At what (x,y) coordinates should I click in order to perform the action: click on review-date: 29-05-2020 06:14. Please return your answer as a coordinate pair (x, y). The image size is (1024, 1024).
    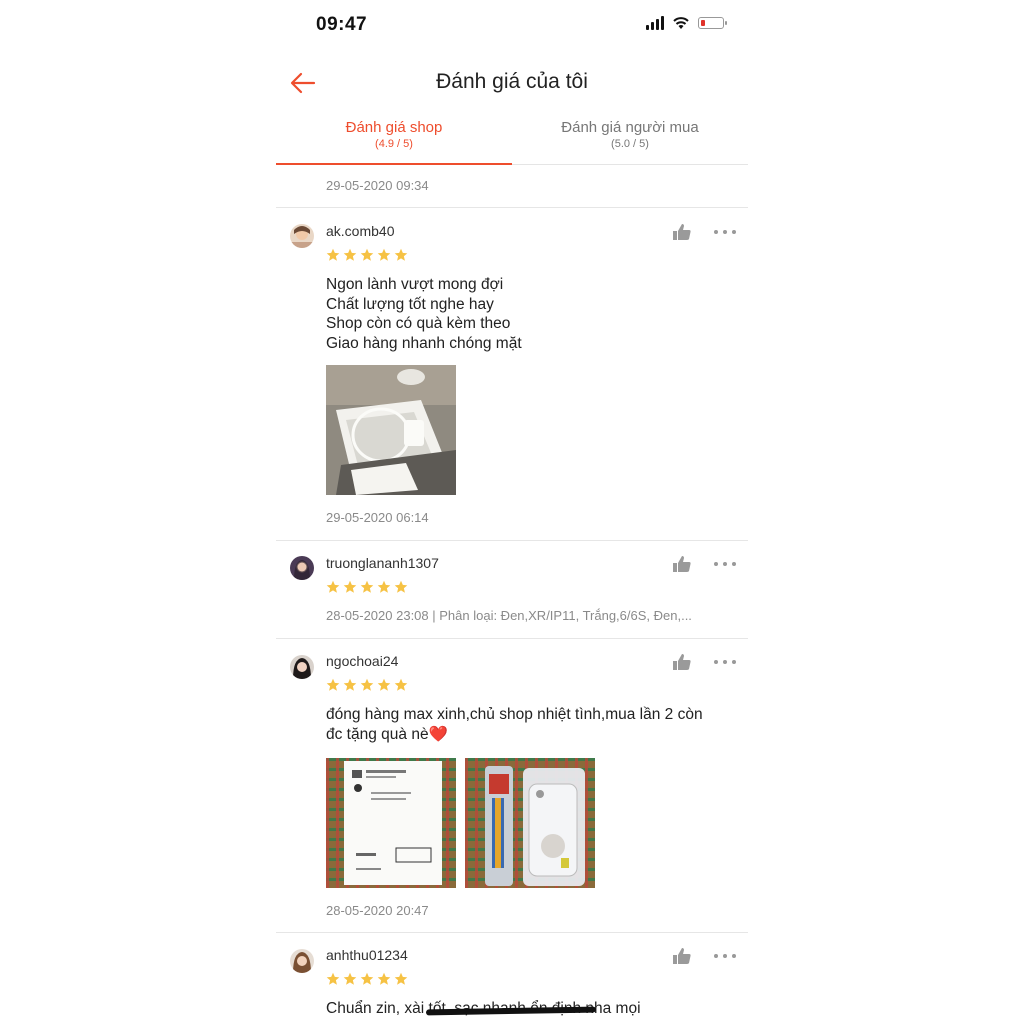
    Looking at the image, I should click on (377, 517).